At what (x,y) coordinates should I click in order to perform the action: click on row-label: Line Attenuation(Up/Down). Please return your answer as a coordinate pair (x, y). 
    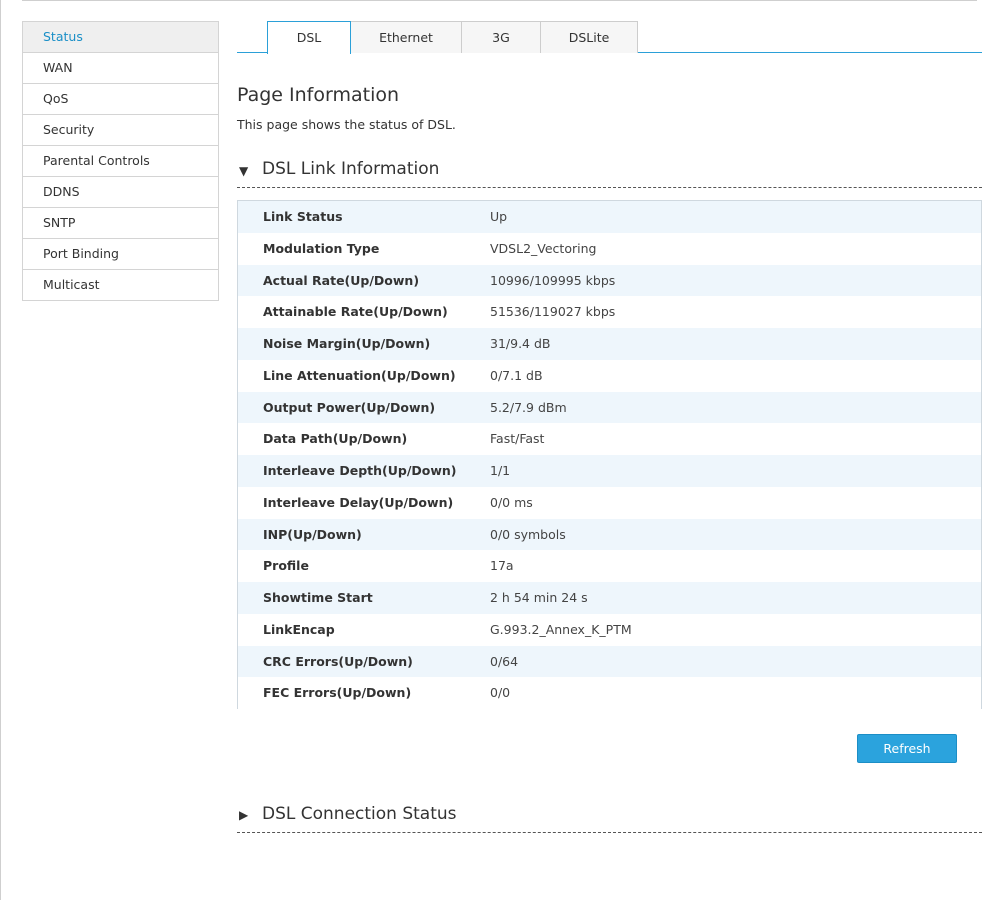
    Looking at the image, I should click on (359, 375).